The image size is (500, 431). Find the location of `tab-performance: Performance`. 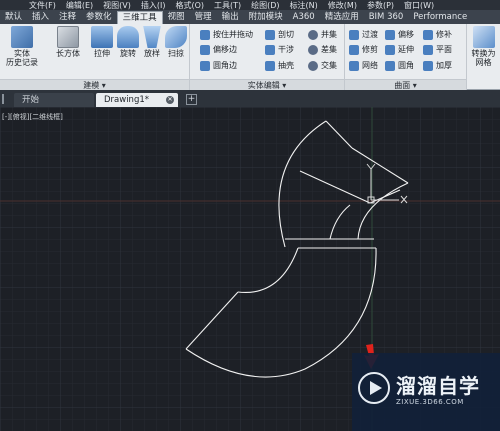

tab-performance: Performance is located at coordinates (440, 17).